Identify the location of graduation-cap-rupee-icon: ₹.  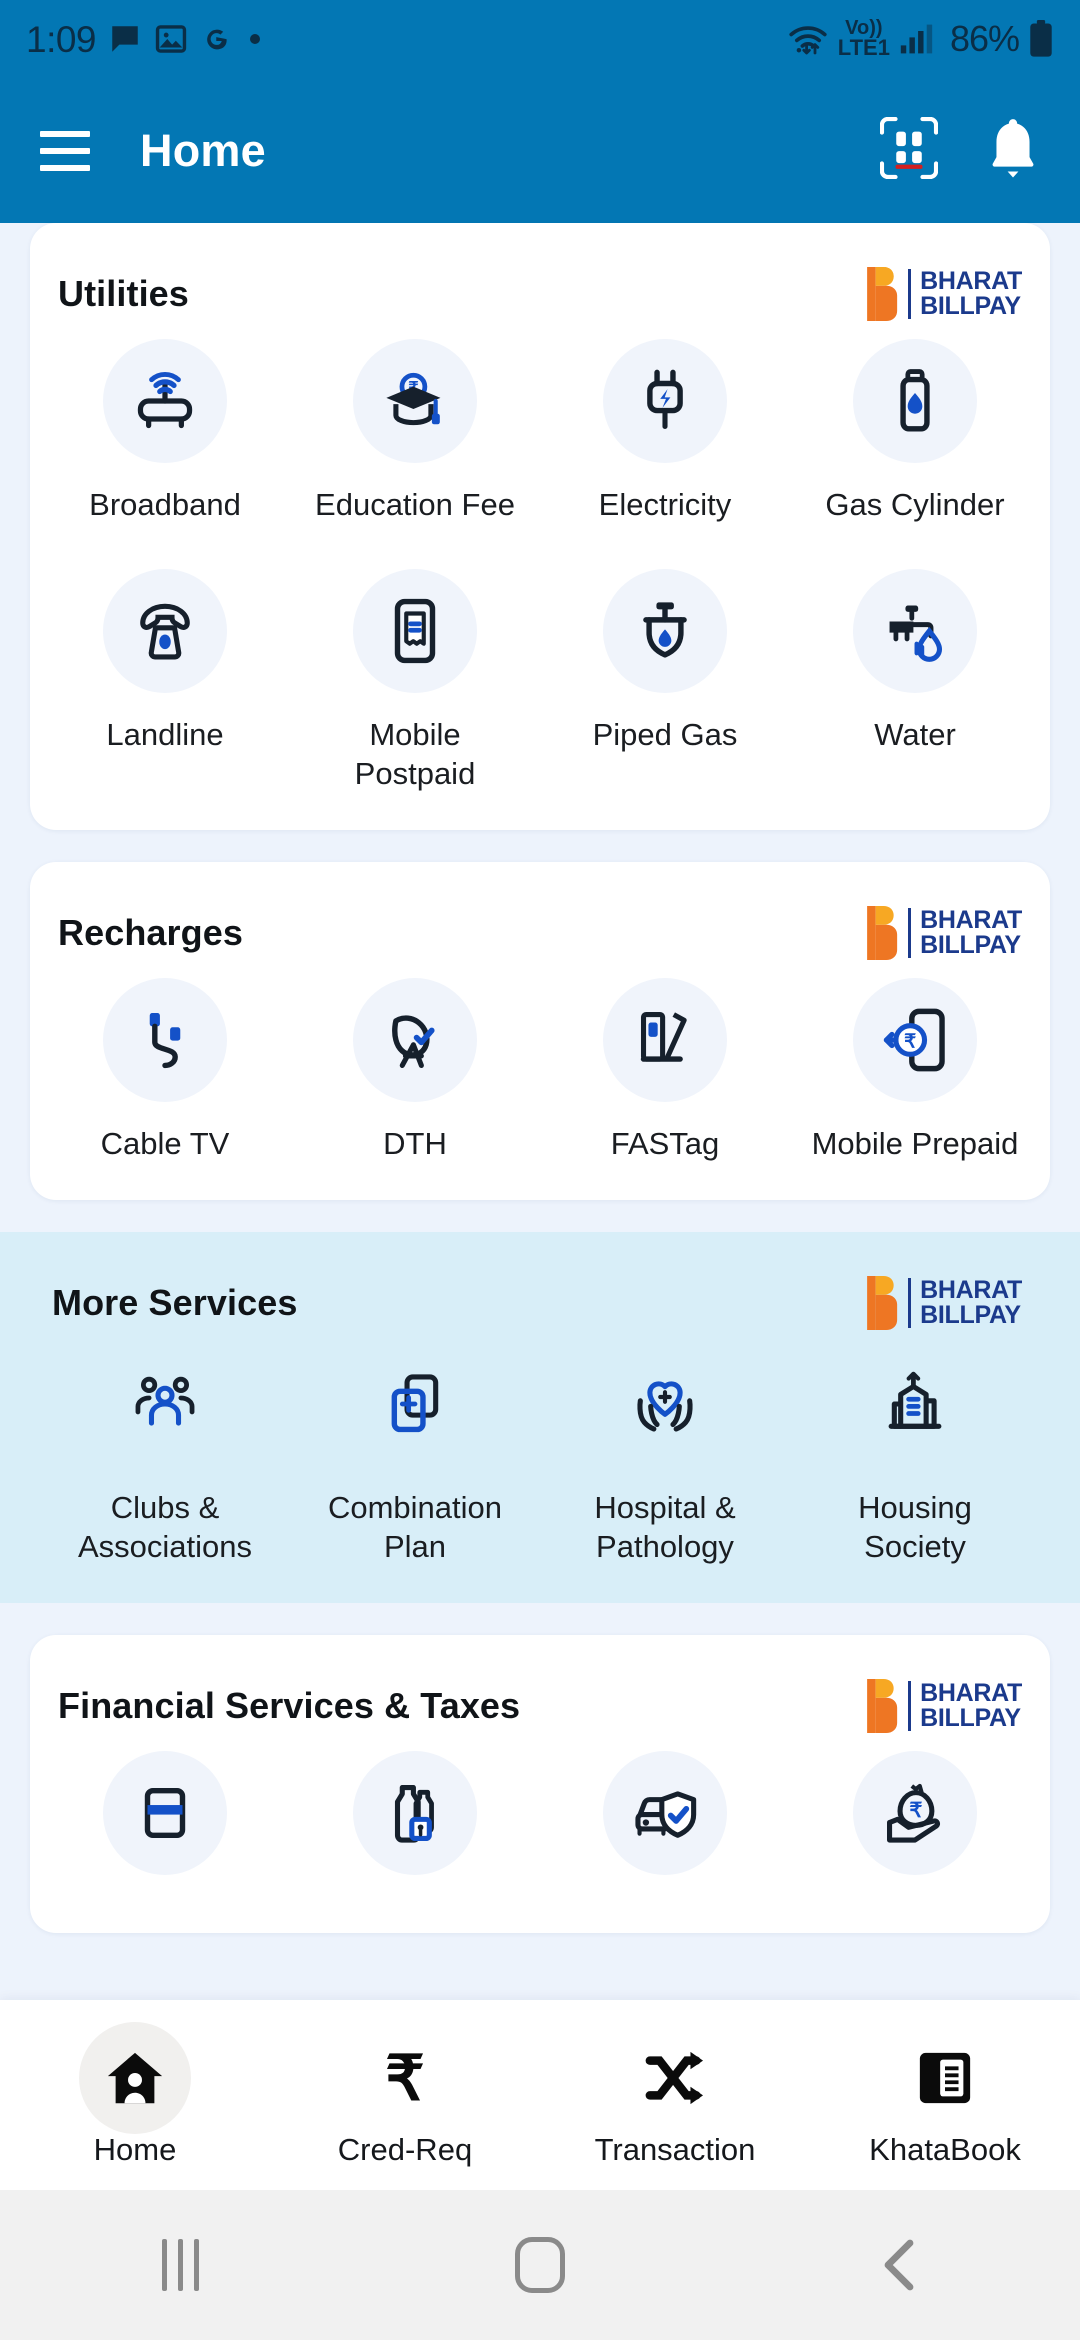
(415, 401).